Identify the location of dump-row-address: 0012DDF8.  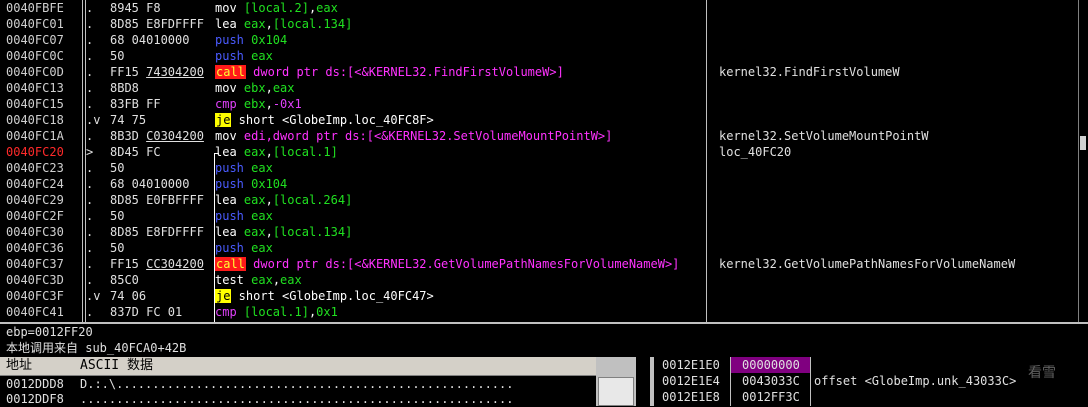
(35, 399).